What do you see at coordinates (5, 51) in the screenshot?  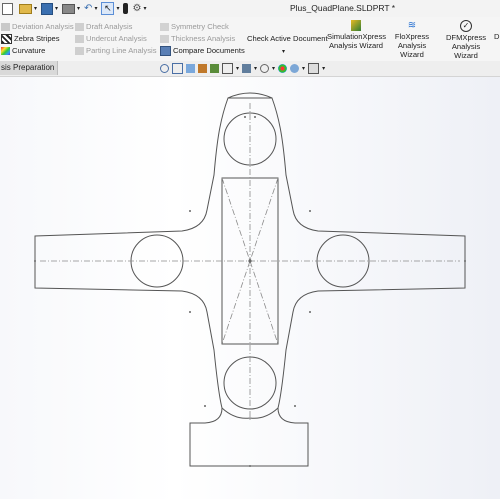 I see `curvature-icon` at bounding box center [5, 51].